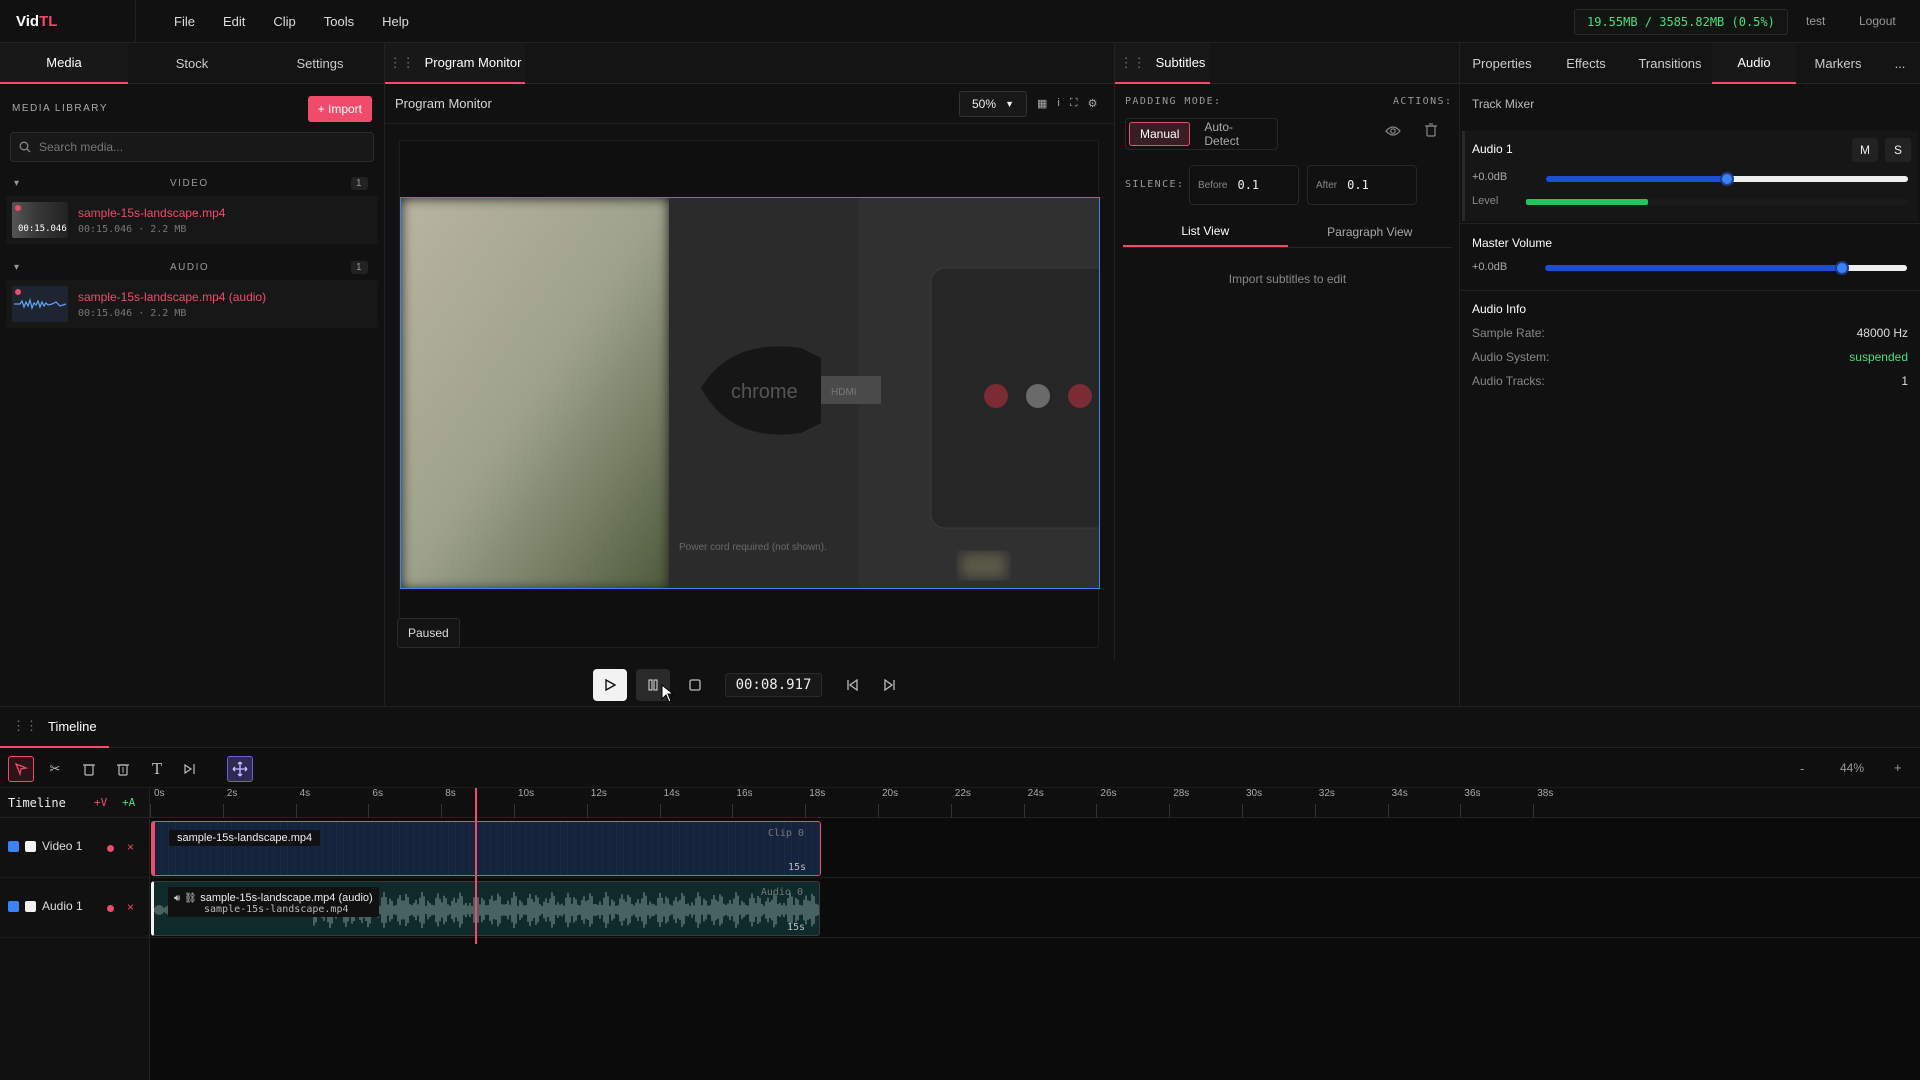  I want to click on menu-file: File, so click(184, 21).